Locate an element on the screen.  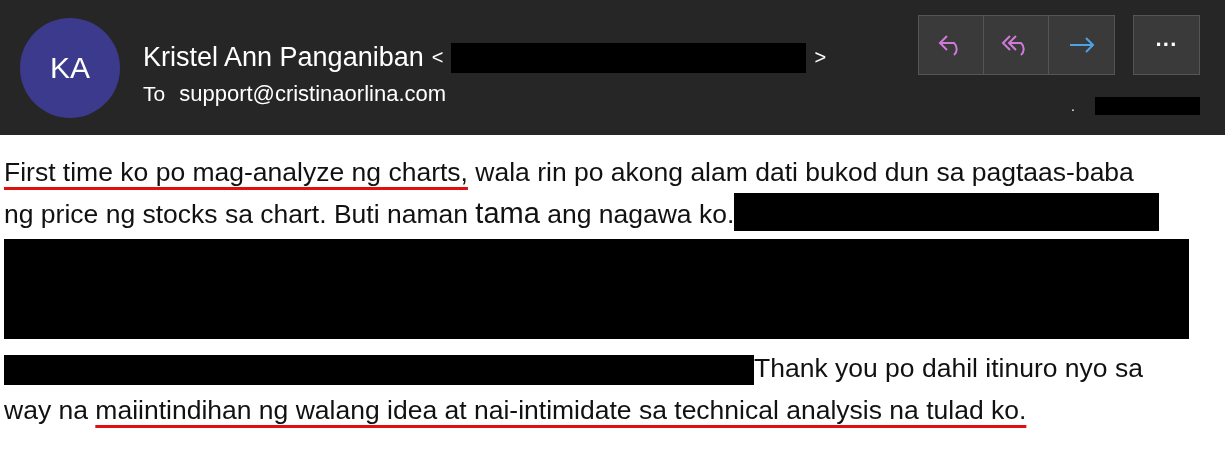
message-line: First time ko po mag-analyze ng charts, wala rin po akong alam dati bukod dun sa pagtaas-baba is located at coordinates (569, 172).